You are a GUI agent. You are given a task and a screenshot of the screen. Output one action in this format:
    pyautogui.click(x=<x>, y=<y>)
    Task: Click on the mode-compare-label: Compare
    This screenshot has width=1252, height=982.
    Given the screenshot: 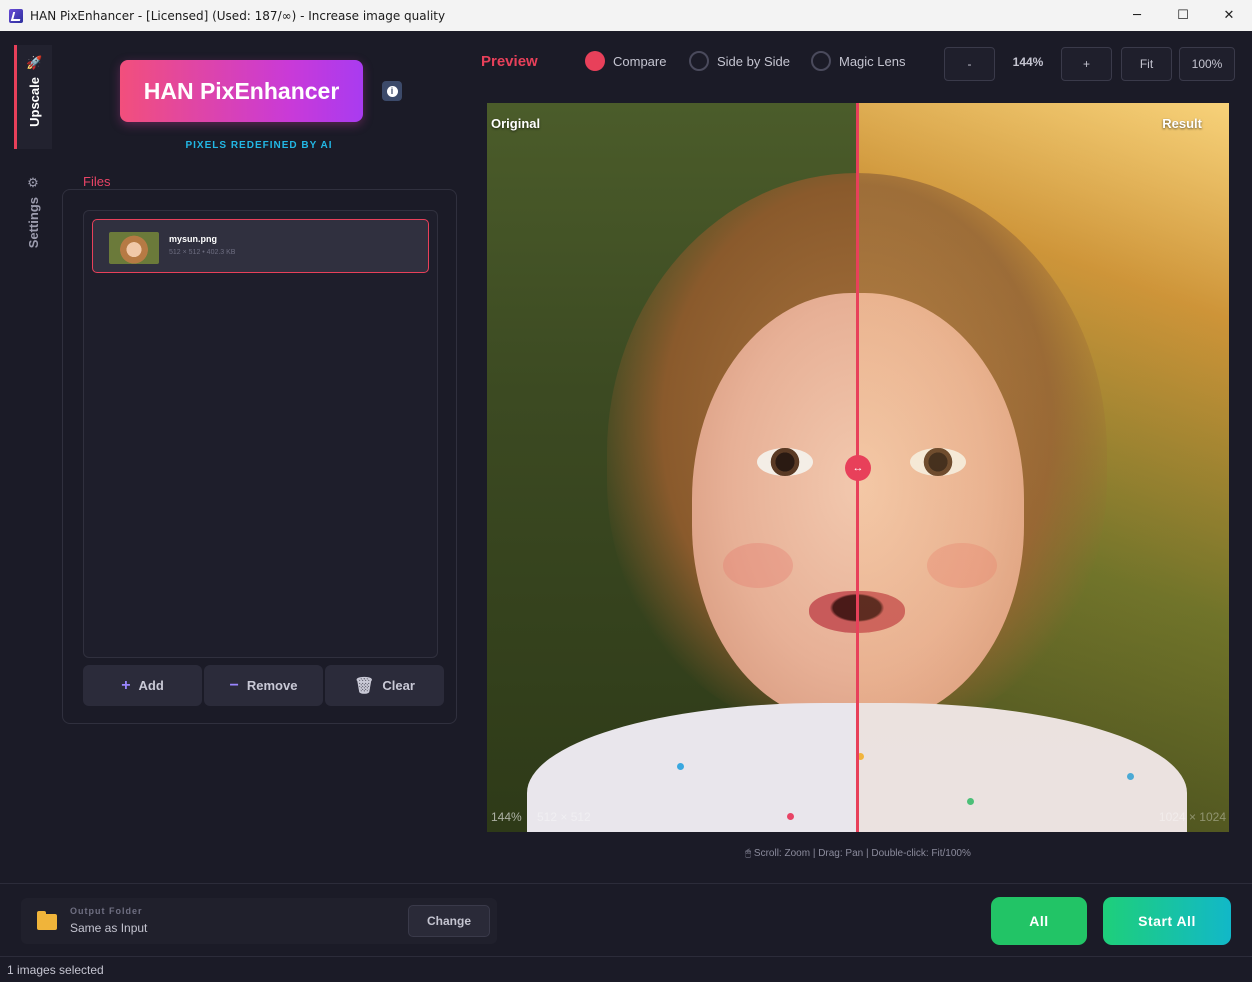 What is the action you would take?
    pyautogui.click(x=640, y=61)
    